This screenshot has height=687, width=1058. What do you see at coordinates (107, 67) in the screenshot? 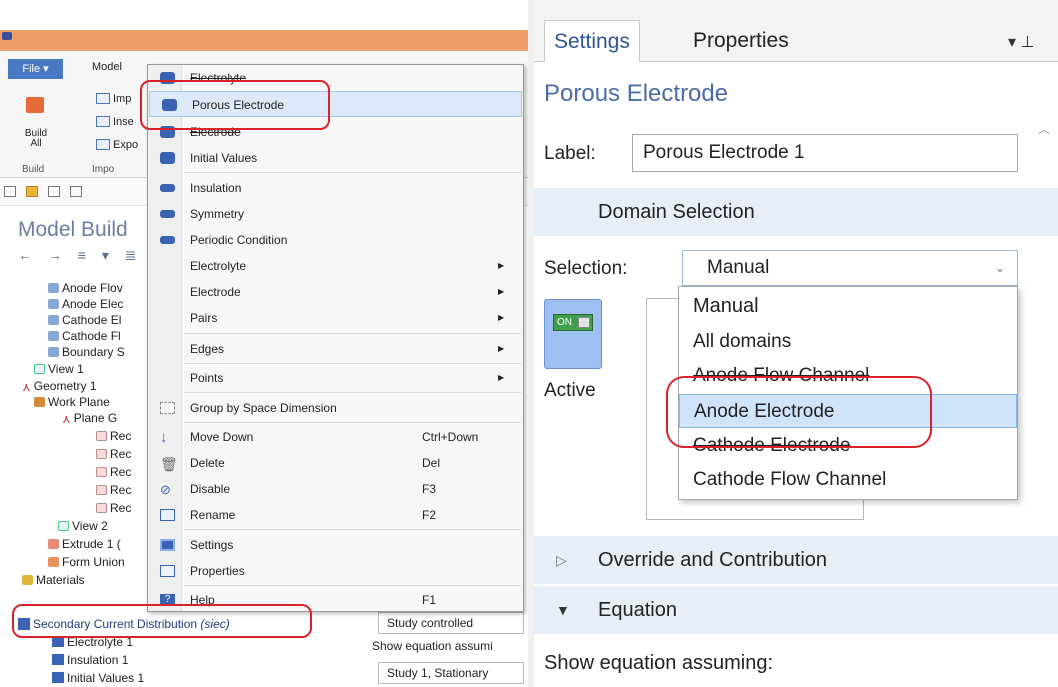
I see `model-tab: Model` at bounding box center [107, 67].